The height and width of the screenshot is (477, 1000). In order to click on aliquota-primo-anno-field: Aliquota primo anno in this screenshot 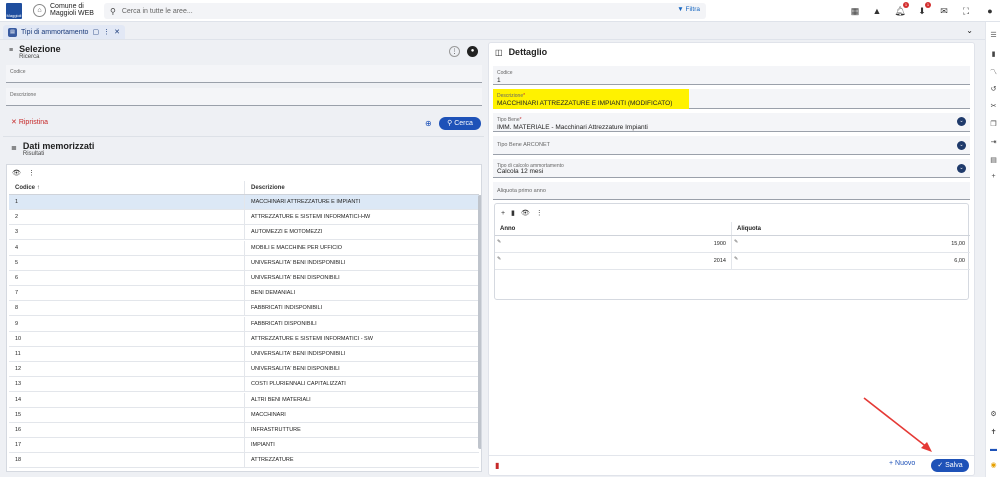, I will do `click(731, 191)`.